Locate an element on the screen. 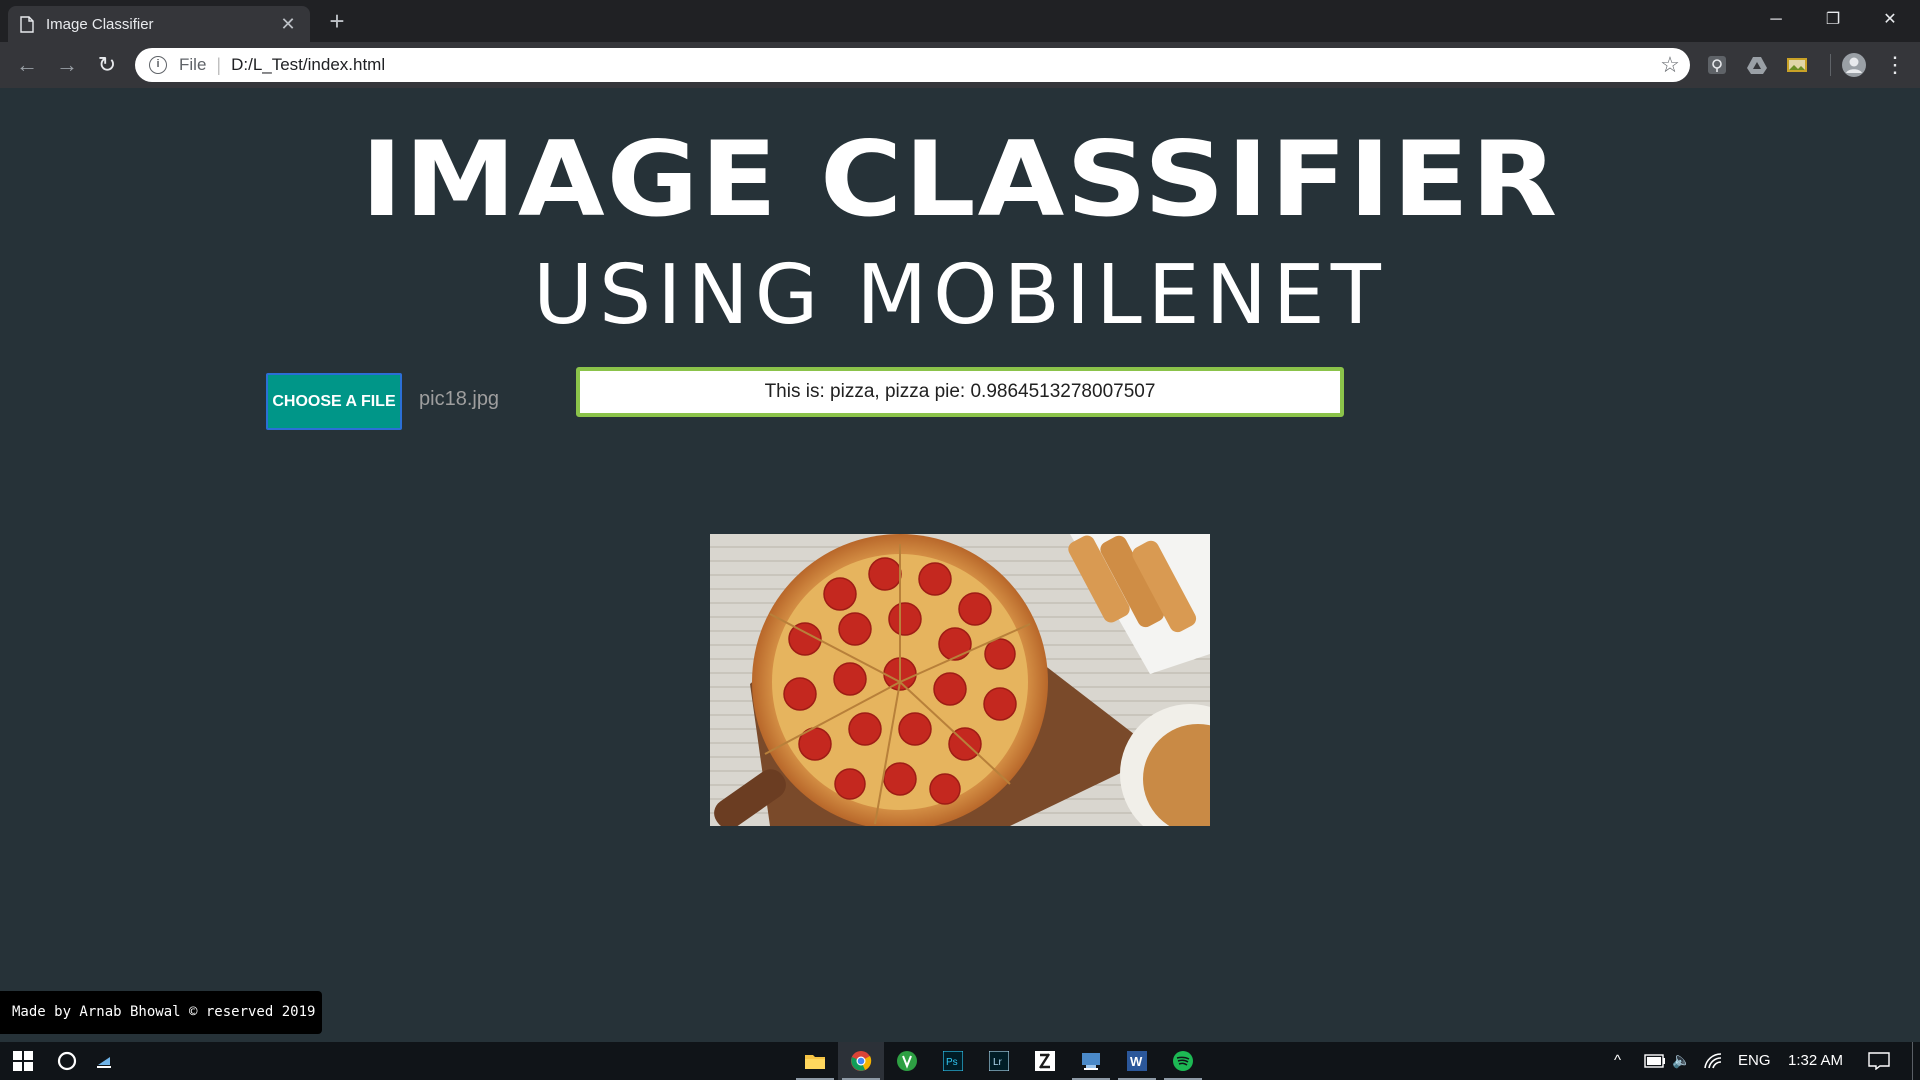 The width and height of the screenshot is (1920, 1080). photoshop-icon: Ps is located at coordinates (953, 1061).